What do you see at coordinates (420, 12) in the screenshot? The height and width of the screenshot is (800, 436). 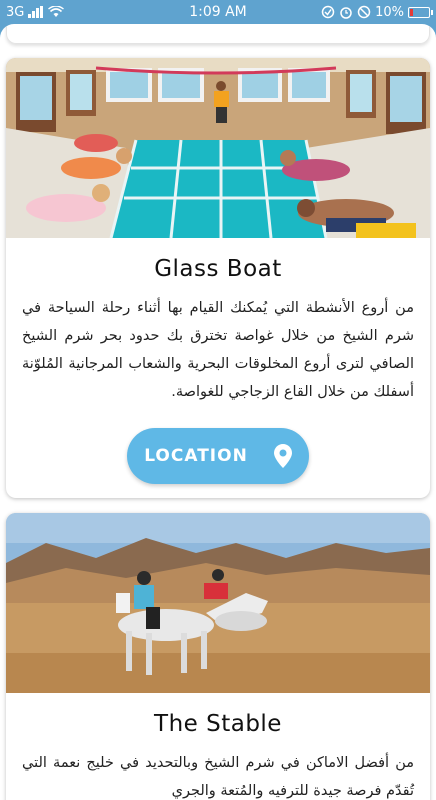 I see `battery-icon` at bounding box center [420, 12].